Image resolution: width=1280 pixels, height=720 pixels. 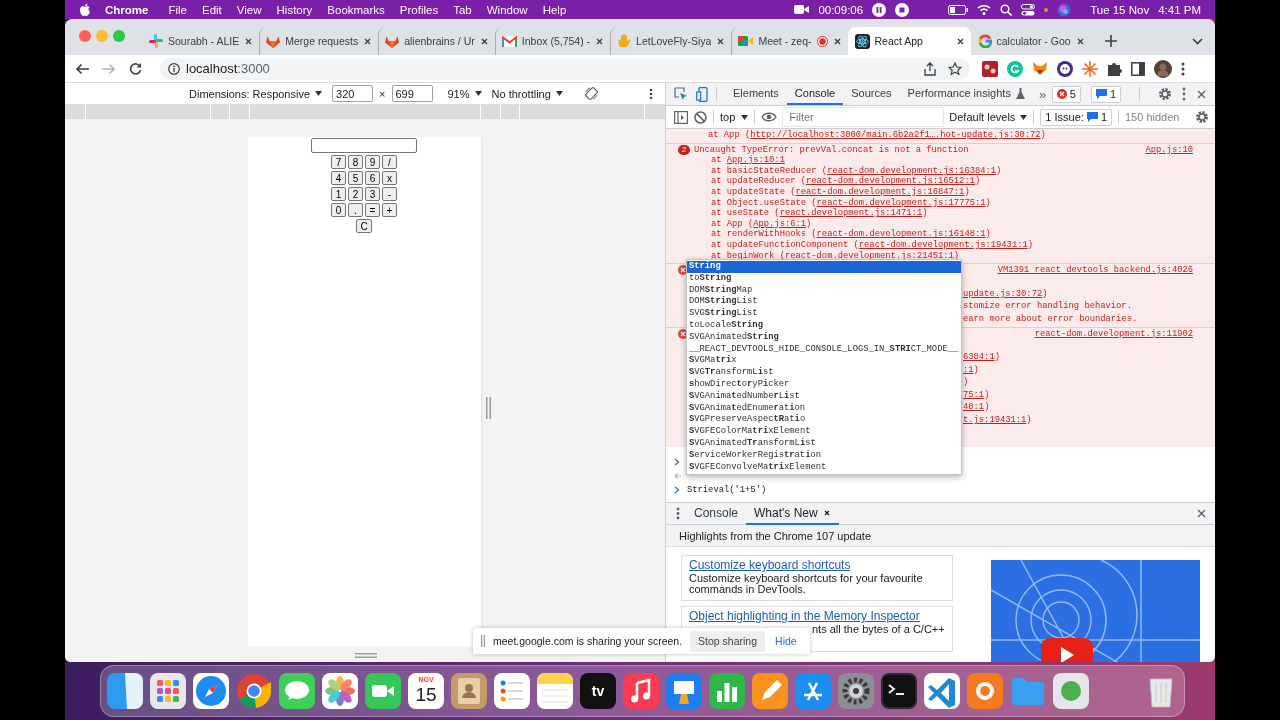 What do you see at coordinates (824, 432) in the screenshot?
I see `suggestion-item: SVGFEColorMatrixElement` at bounding box center [824, 432].